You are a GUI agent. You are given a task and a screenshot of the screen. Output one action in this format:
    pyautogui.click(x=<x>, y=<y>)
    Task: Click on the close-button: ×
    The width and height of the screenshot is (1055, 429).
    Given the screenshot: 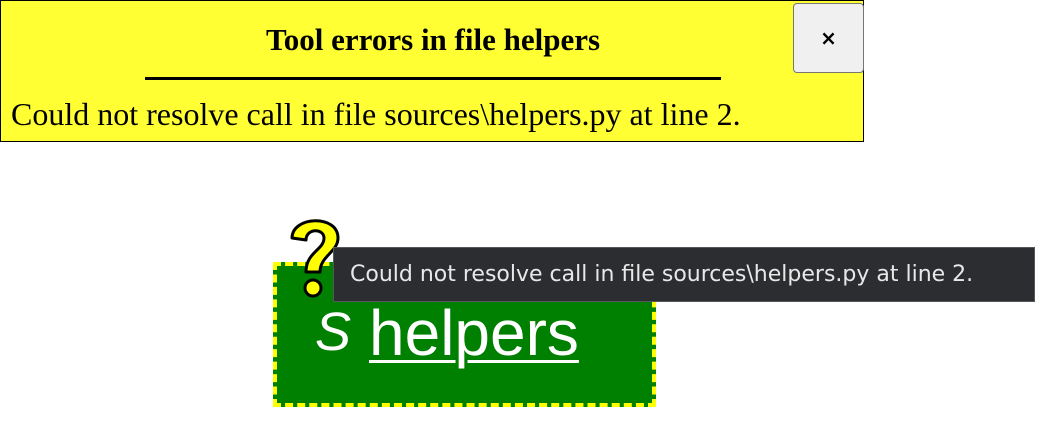 What is the action you would take?
    pyautogui.click(x=828, y=38)
    